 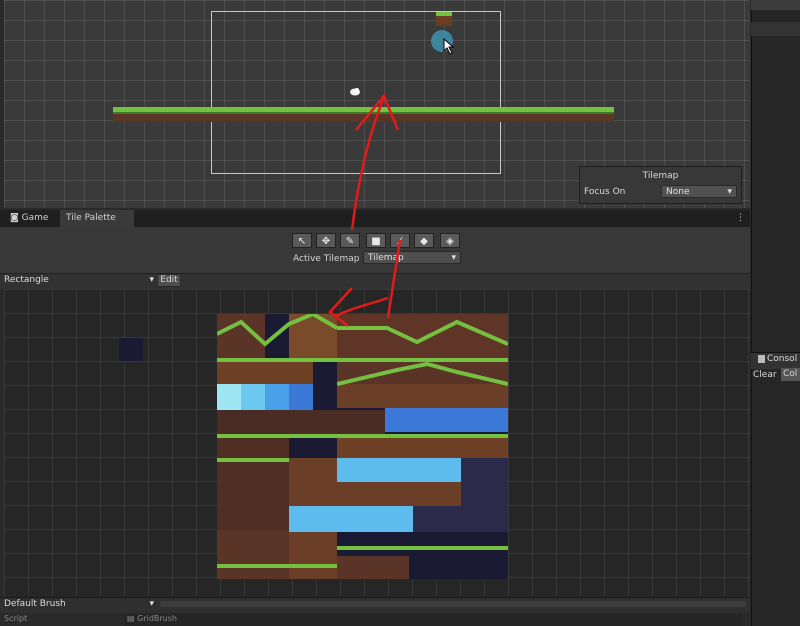 What do you see at coordinates (424, 240) in the screenshot?
I see `eraser-tool-button: ◆` at bounding box center [424, 240].